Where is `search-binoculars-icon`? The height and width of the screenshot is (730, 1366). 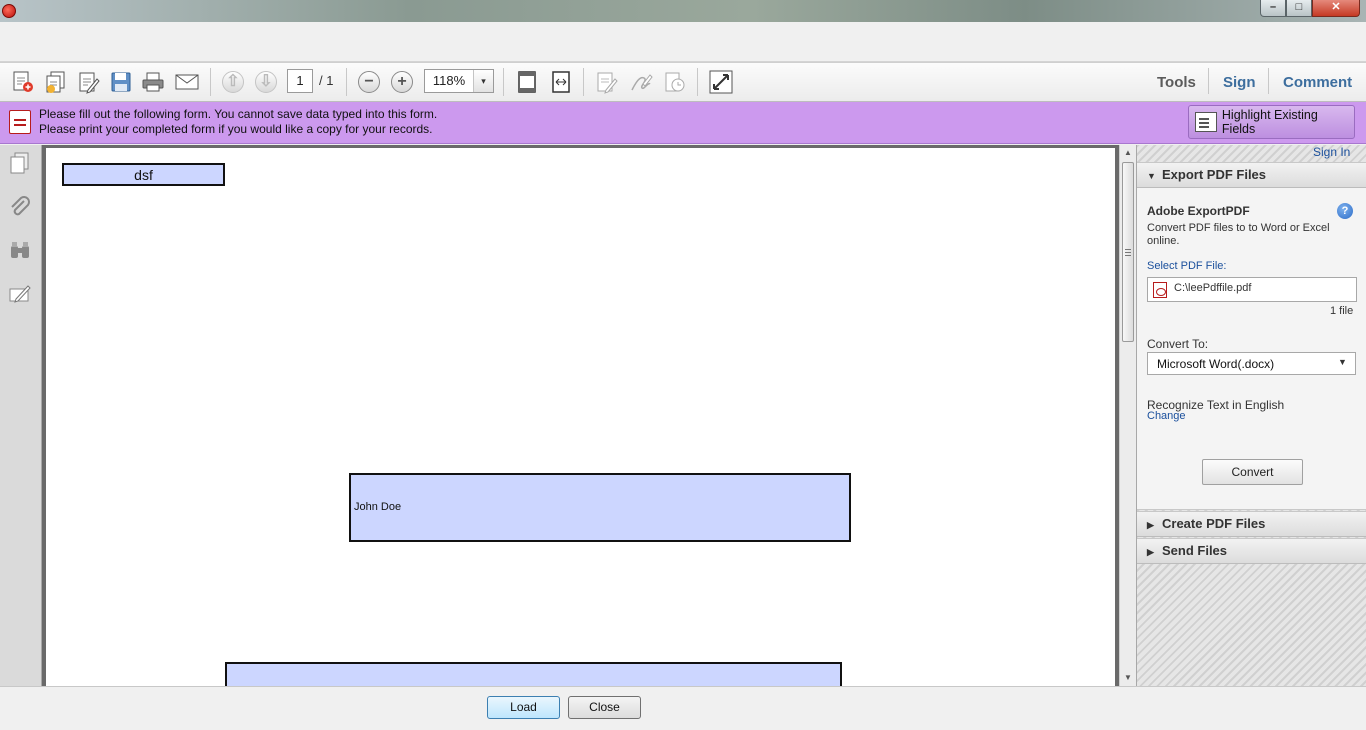
search-binoculars-icon is located at coordinates (20, 250).